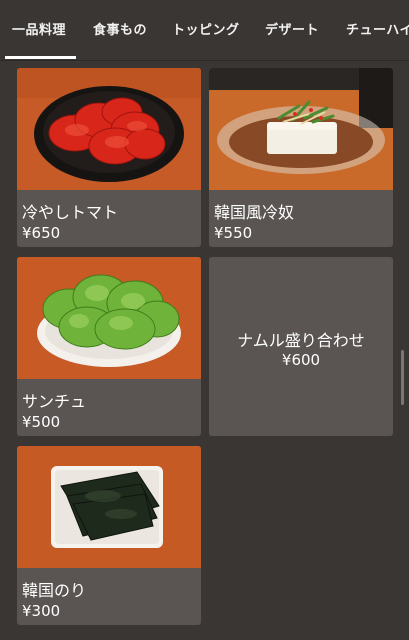 The width and height of the screenshot is (409, 640). Describe the element at coordinates (402, 377) in the screenshot. I see `scrollbar-thumb` at that location.